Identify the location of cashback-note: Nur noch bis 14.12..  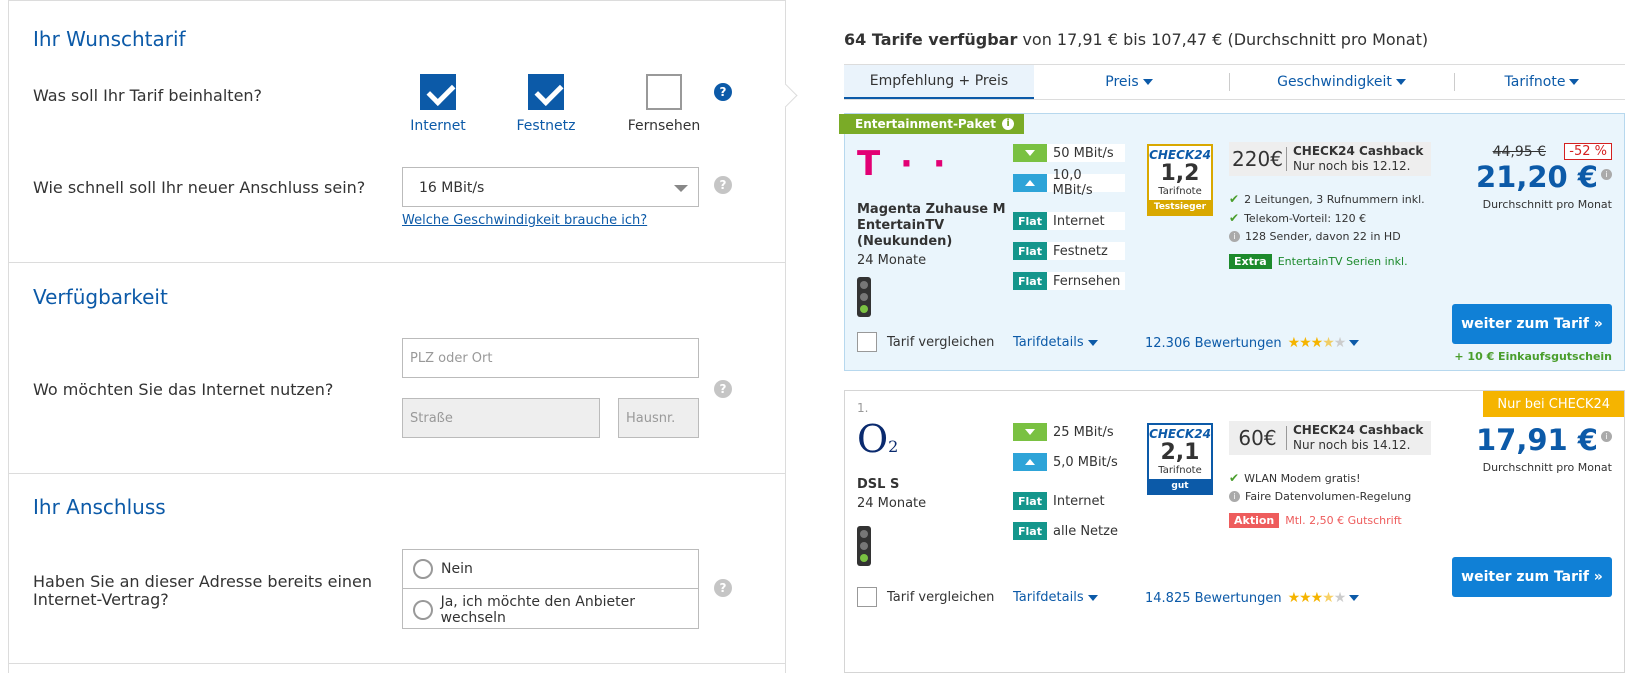
(1352, 445).